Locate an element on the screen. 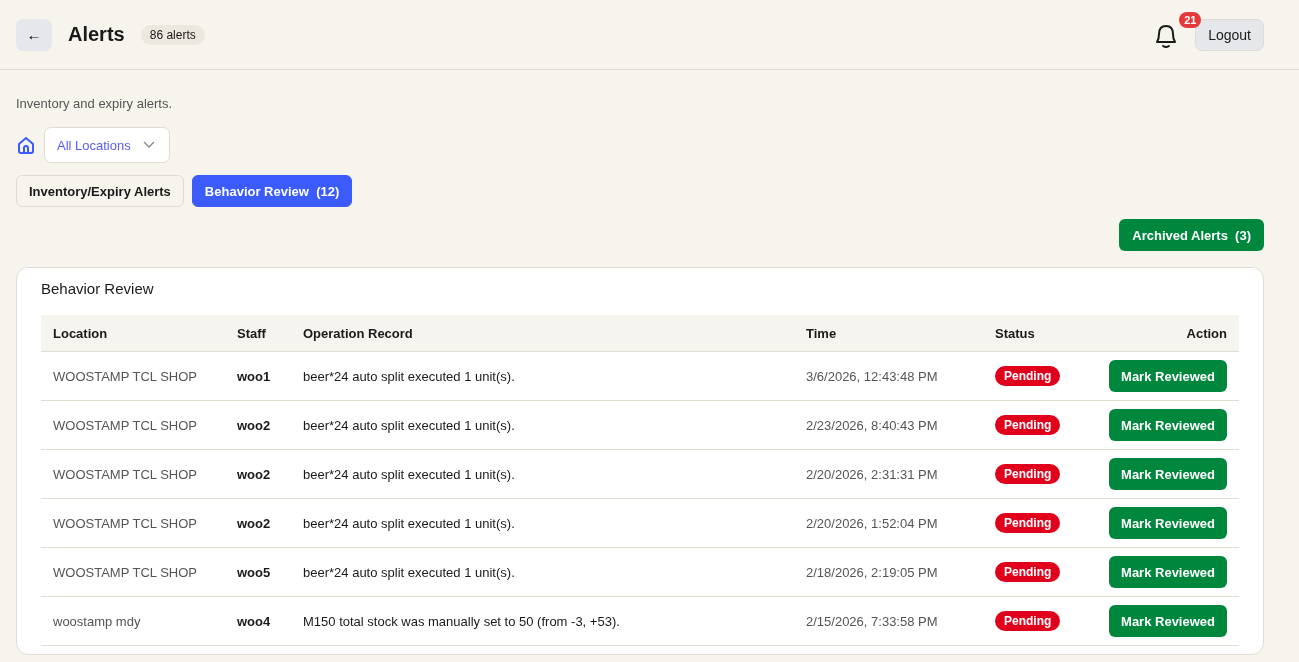  time-cell-text: 2/20/2026, 1:52:04 PM is located at coordinates (872, 523).